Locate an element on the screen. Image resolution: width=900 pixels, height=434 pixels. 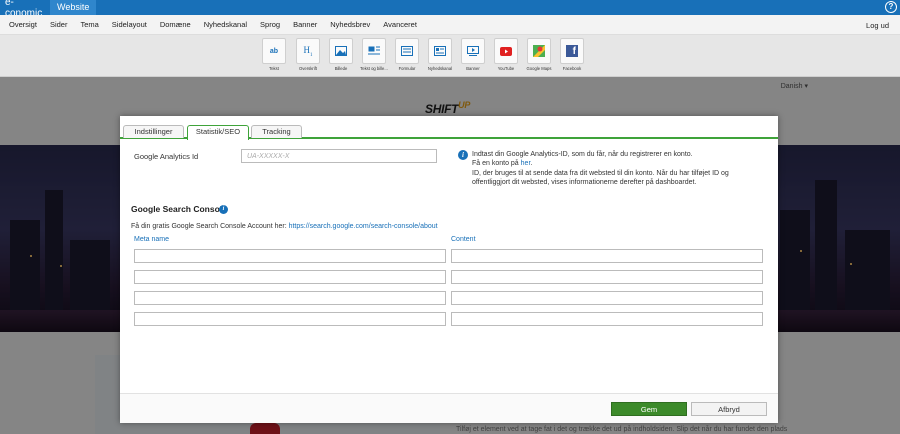
widget-banner: Banner is located at coordinates (473, 55).